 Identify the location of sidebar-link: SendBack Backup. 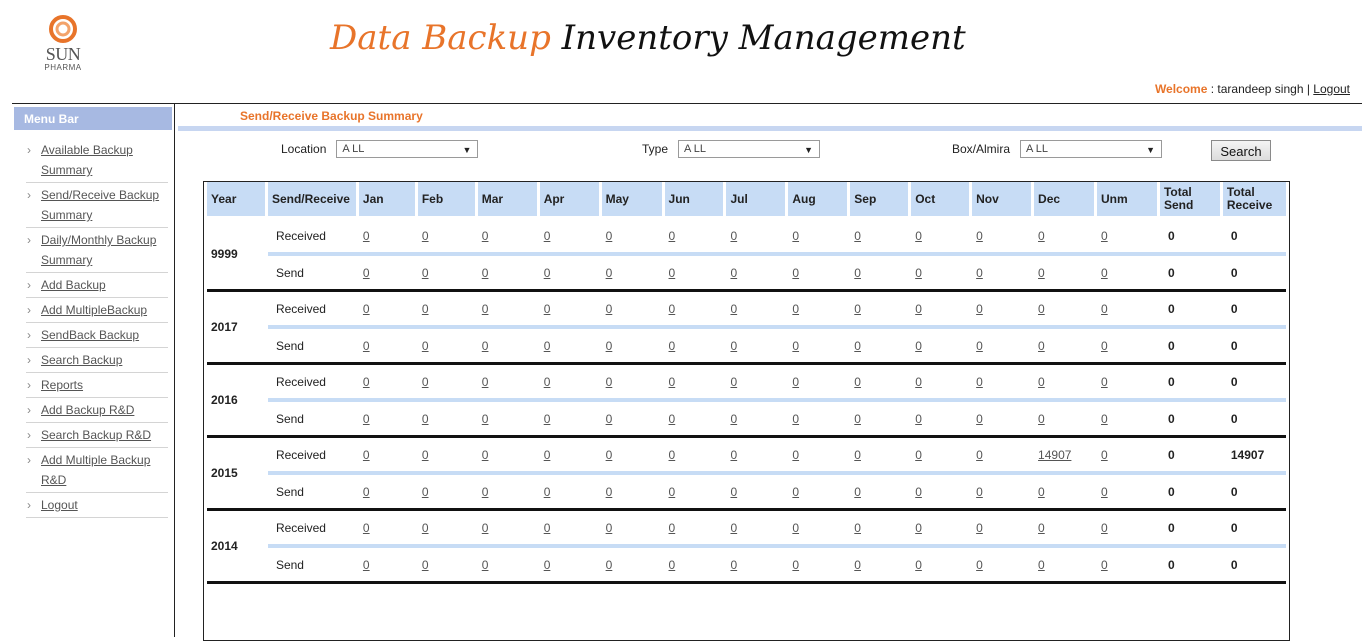
(90, 335).